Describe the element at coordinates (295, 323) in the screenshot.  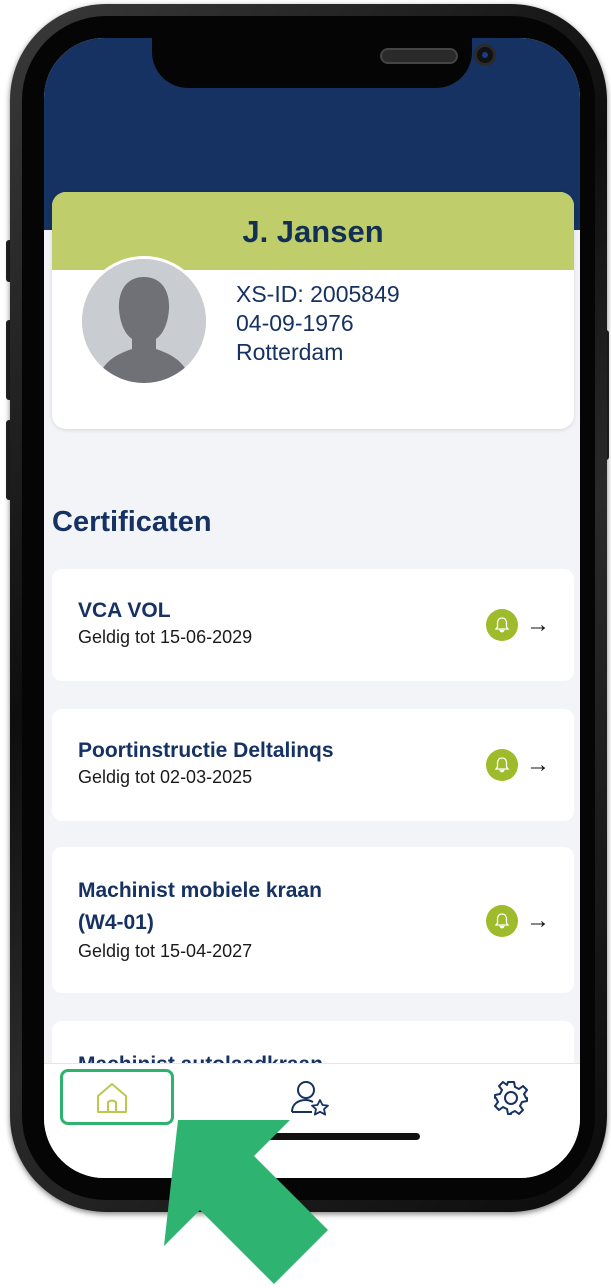
I see `profile-birthdate: 04-09-1976` at that location.